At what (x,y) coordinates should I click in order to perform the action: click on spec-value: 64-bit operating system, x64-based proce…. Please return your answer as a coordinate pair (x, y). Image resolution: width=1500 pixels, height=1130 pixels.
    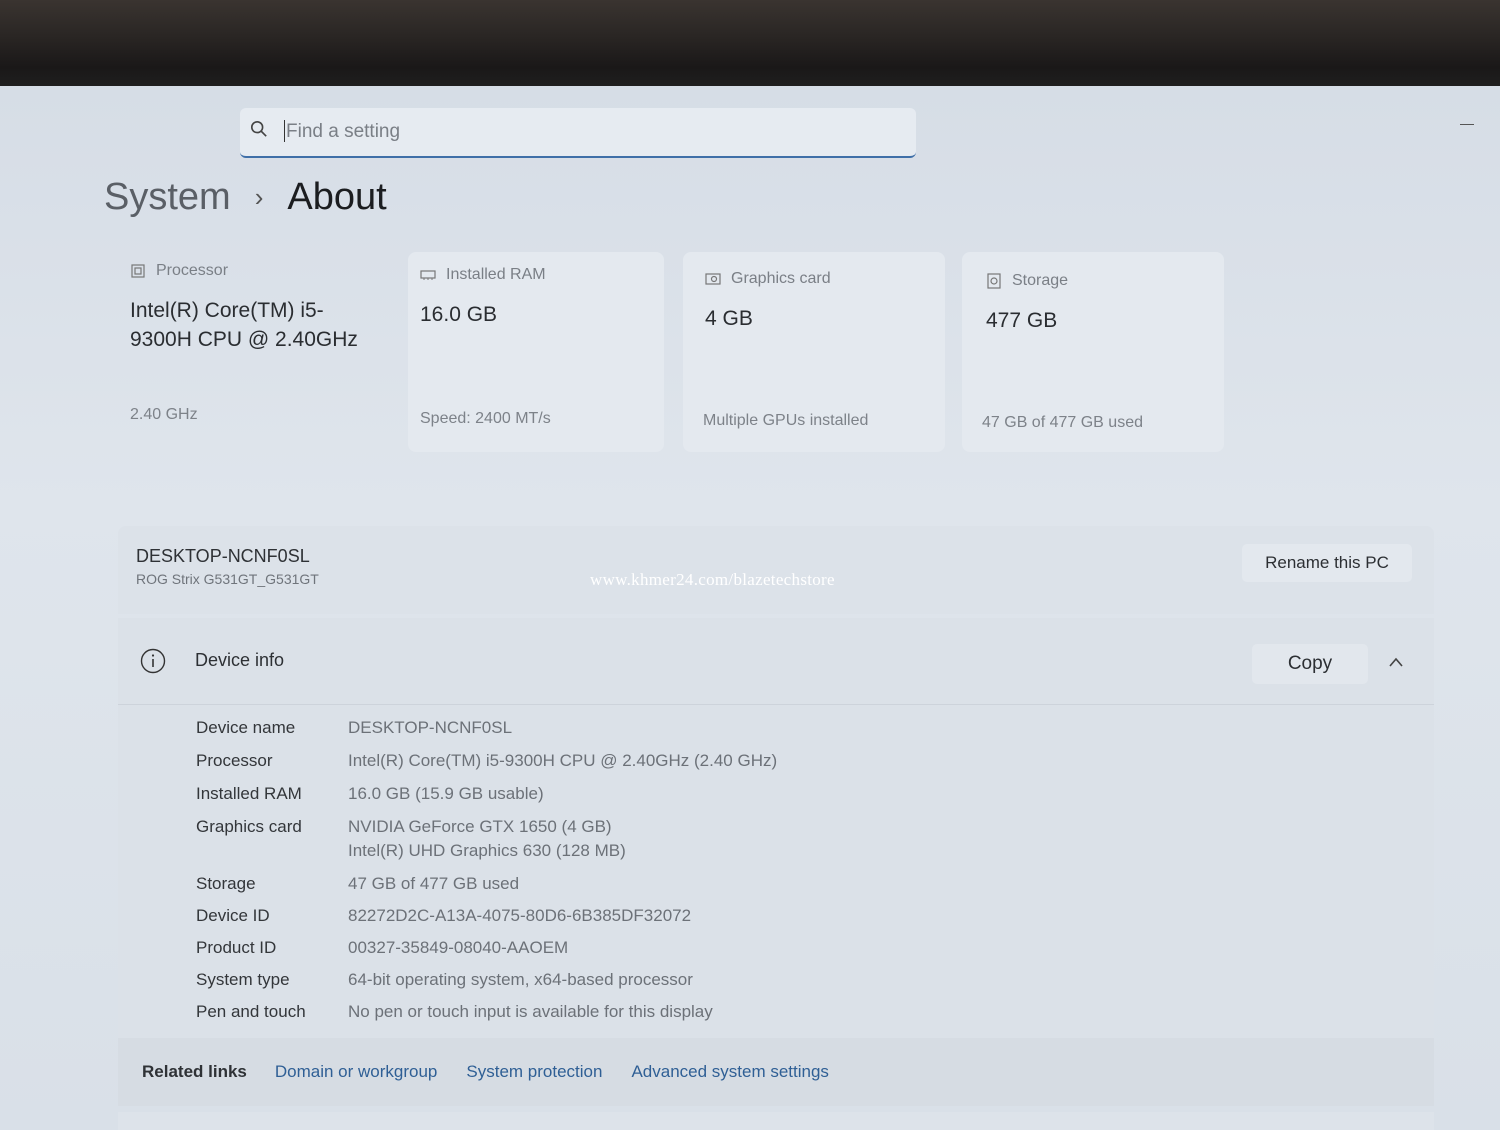
    Looking at the image, I should click on (520, 979).